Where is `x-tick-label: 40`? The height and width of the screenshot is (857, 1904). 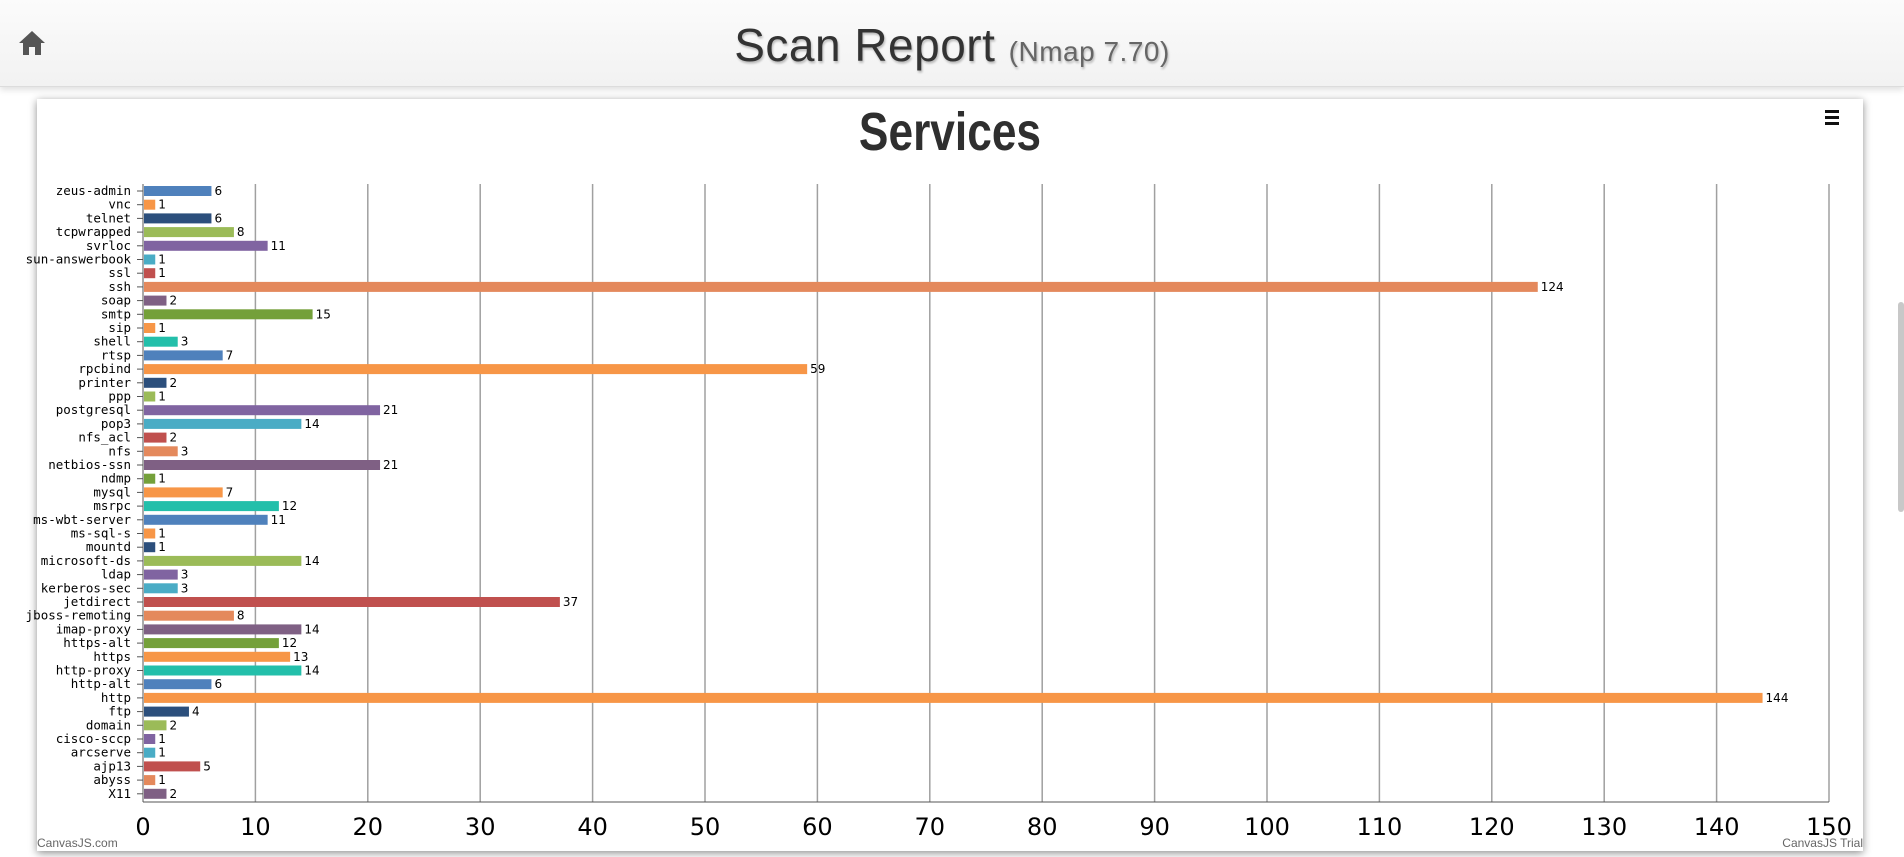 x-tick-label: 40 is located at coordinates (592, 827).